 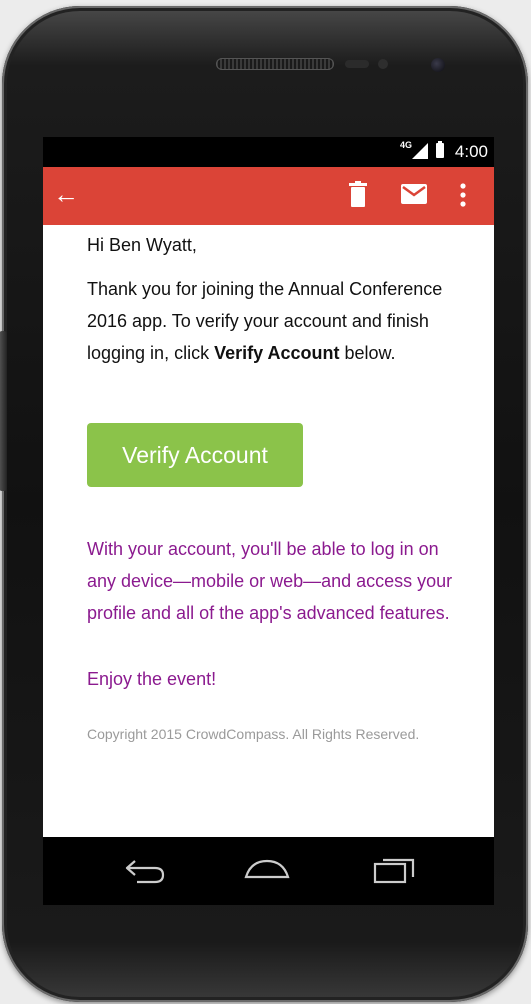 What do you see at coordinates (414, 194) in the screenshot?
I see `mail-icon` at bounding box center [414, 194].